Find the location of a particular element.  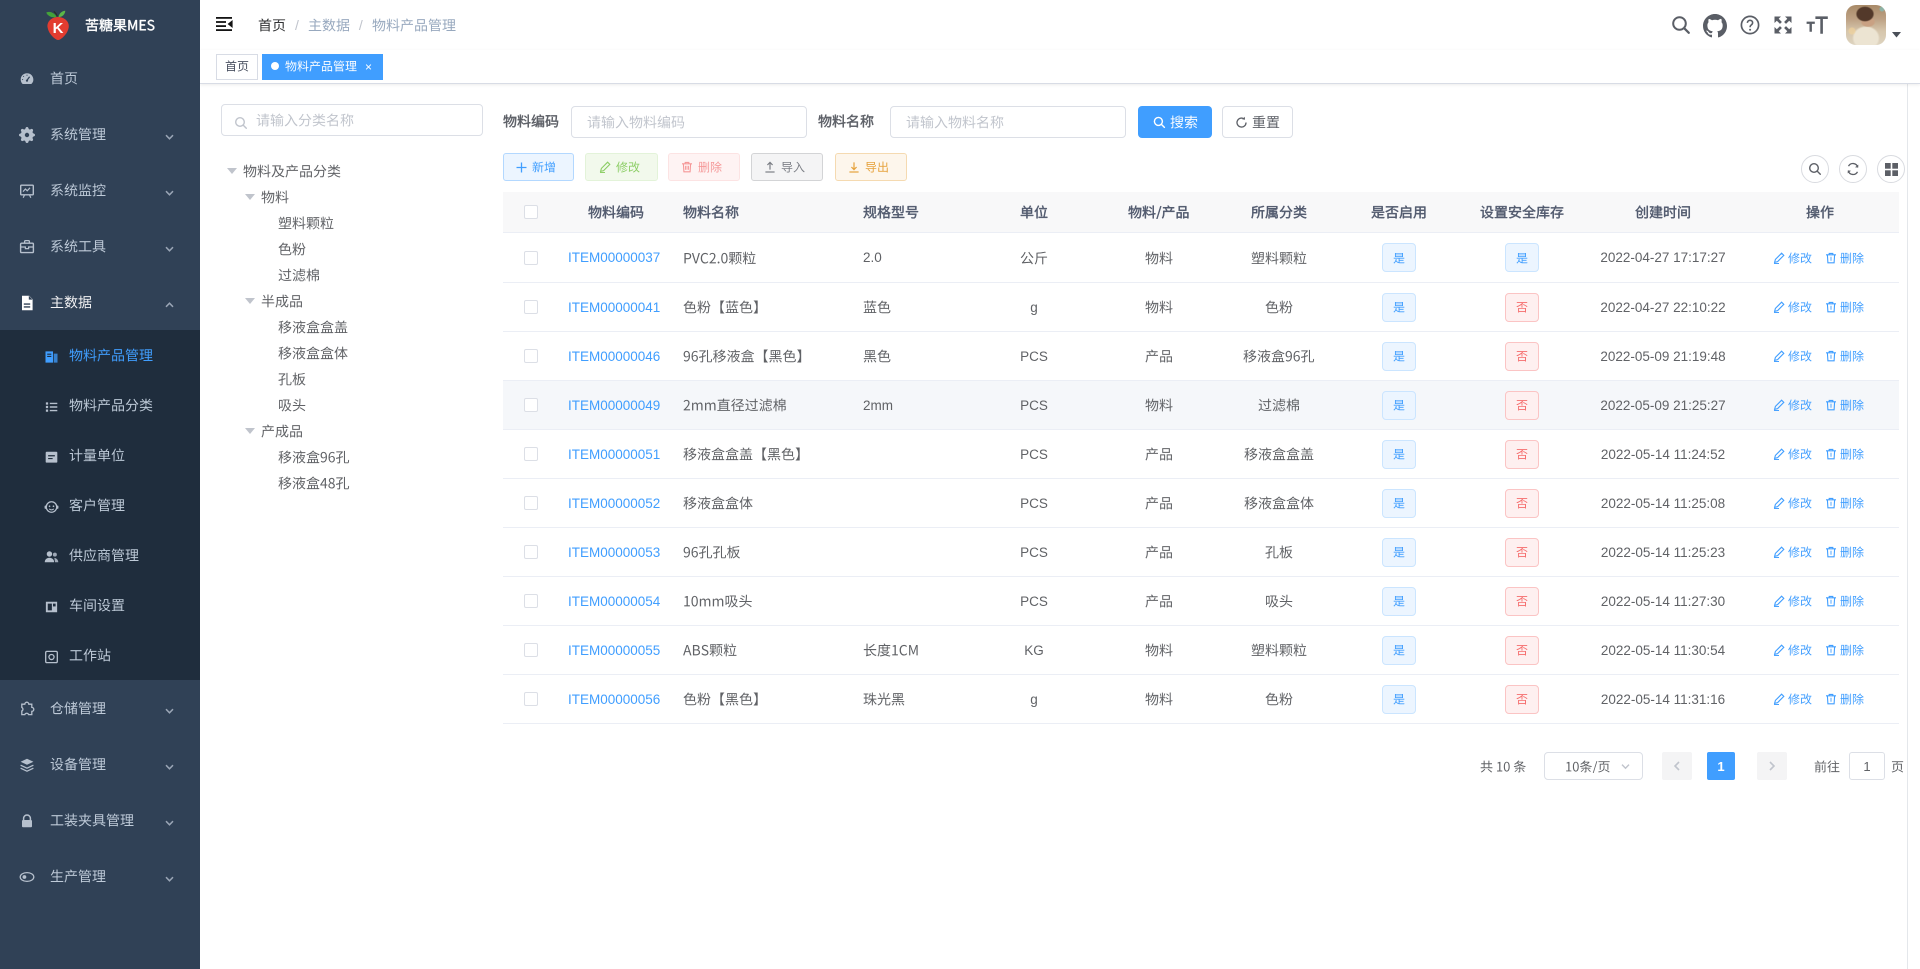

svg-text: K is located at coordinates (58, 28).